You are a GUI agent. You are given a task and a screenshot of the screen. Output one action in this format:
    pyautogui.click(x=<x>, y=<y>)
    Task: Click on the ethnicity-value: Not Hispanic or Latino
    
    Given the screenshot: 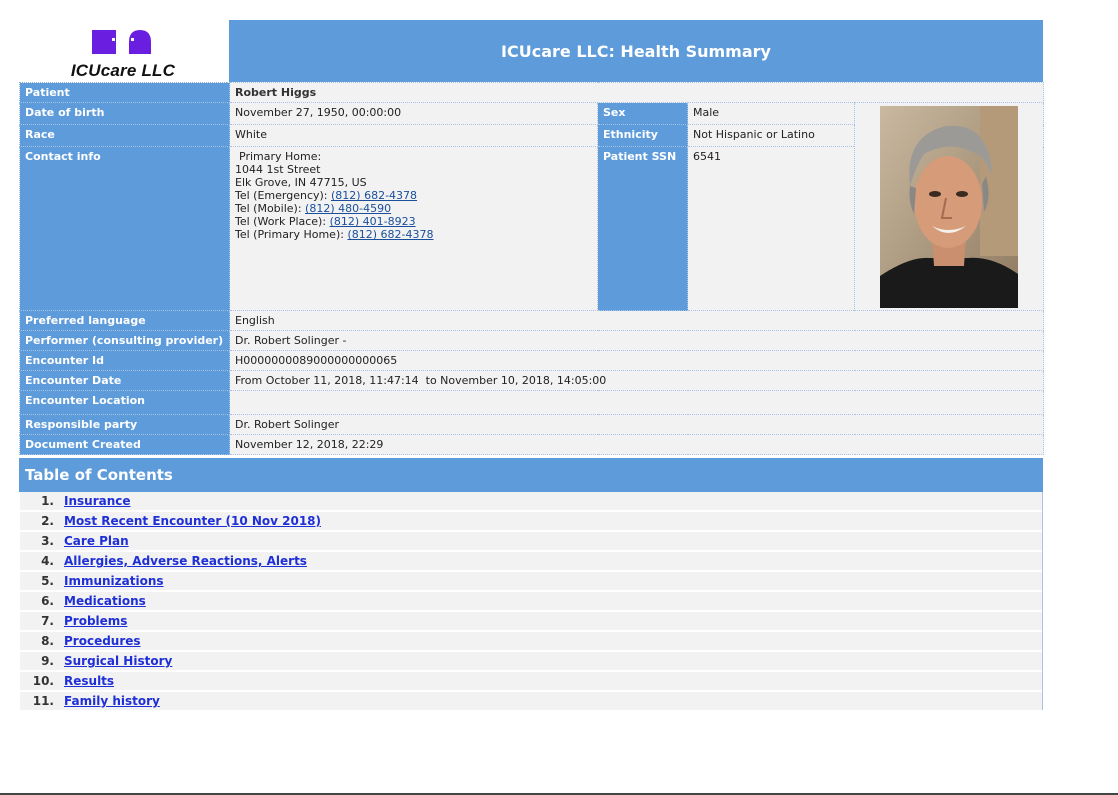 What is the action you would take?
    pyautogui.click(x=771, y=135)
    